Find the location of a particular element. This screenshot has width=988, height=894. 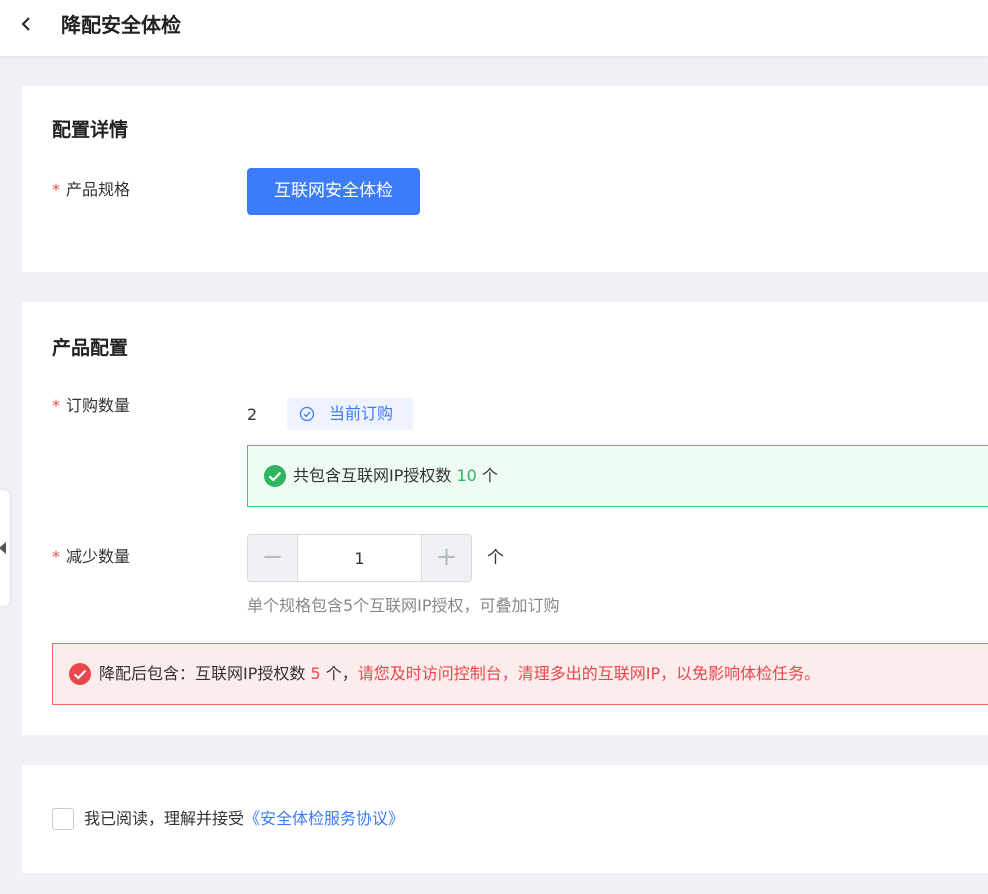

success-info-box: 共包含互联网IP授权数 10 个 is located at coordinates (617, 476).